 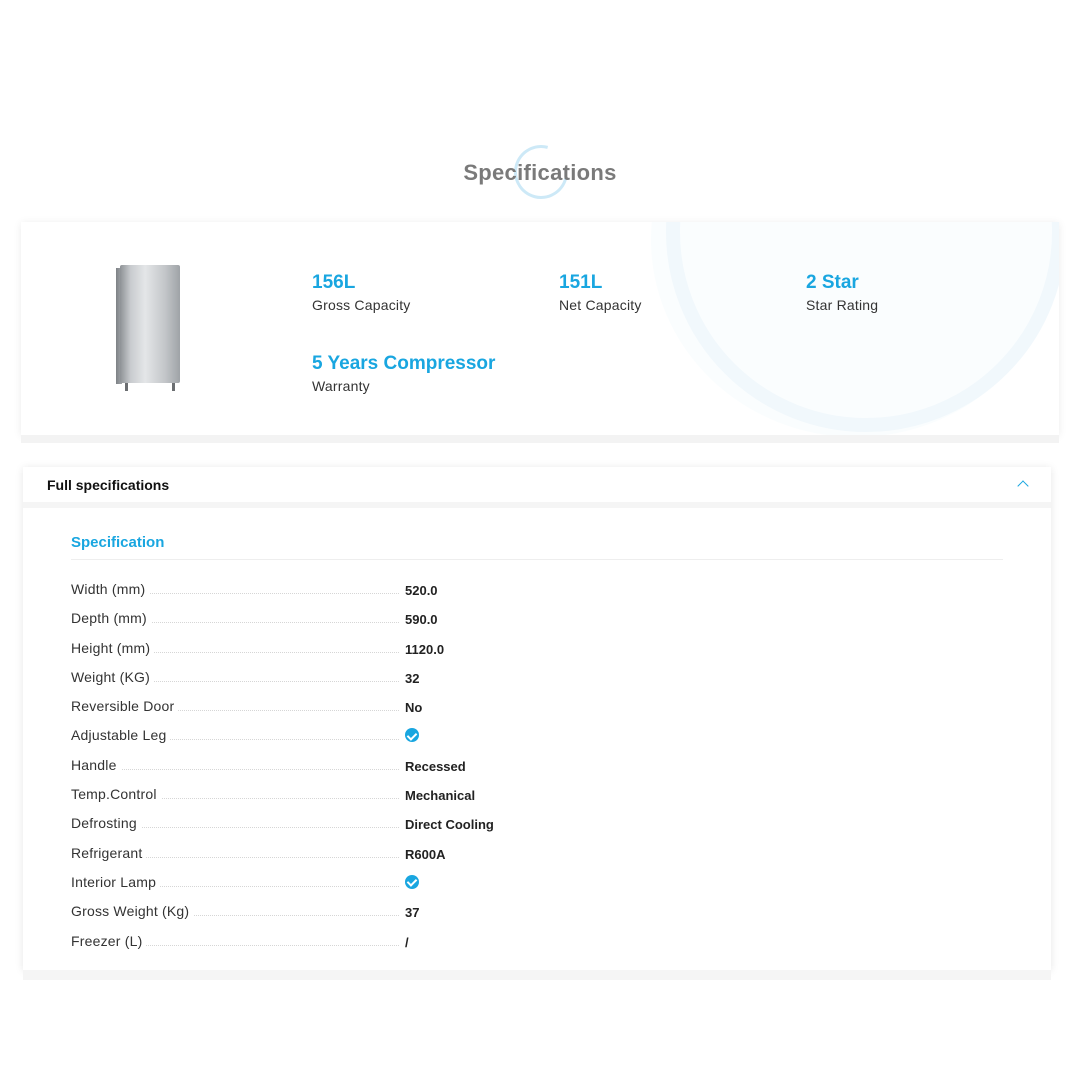 I want to click on stat-value: 5 Years Compressor, so click(x=404, y=363).